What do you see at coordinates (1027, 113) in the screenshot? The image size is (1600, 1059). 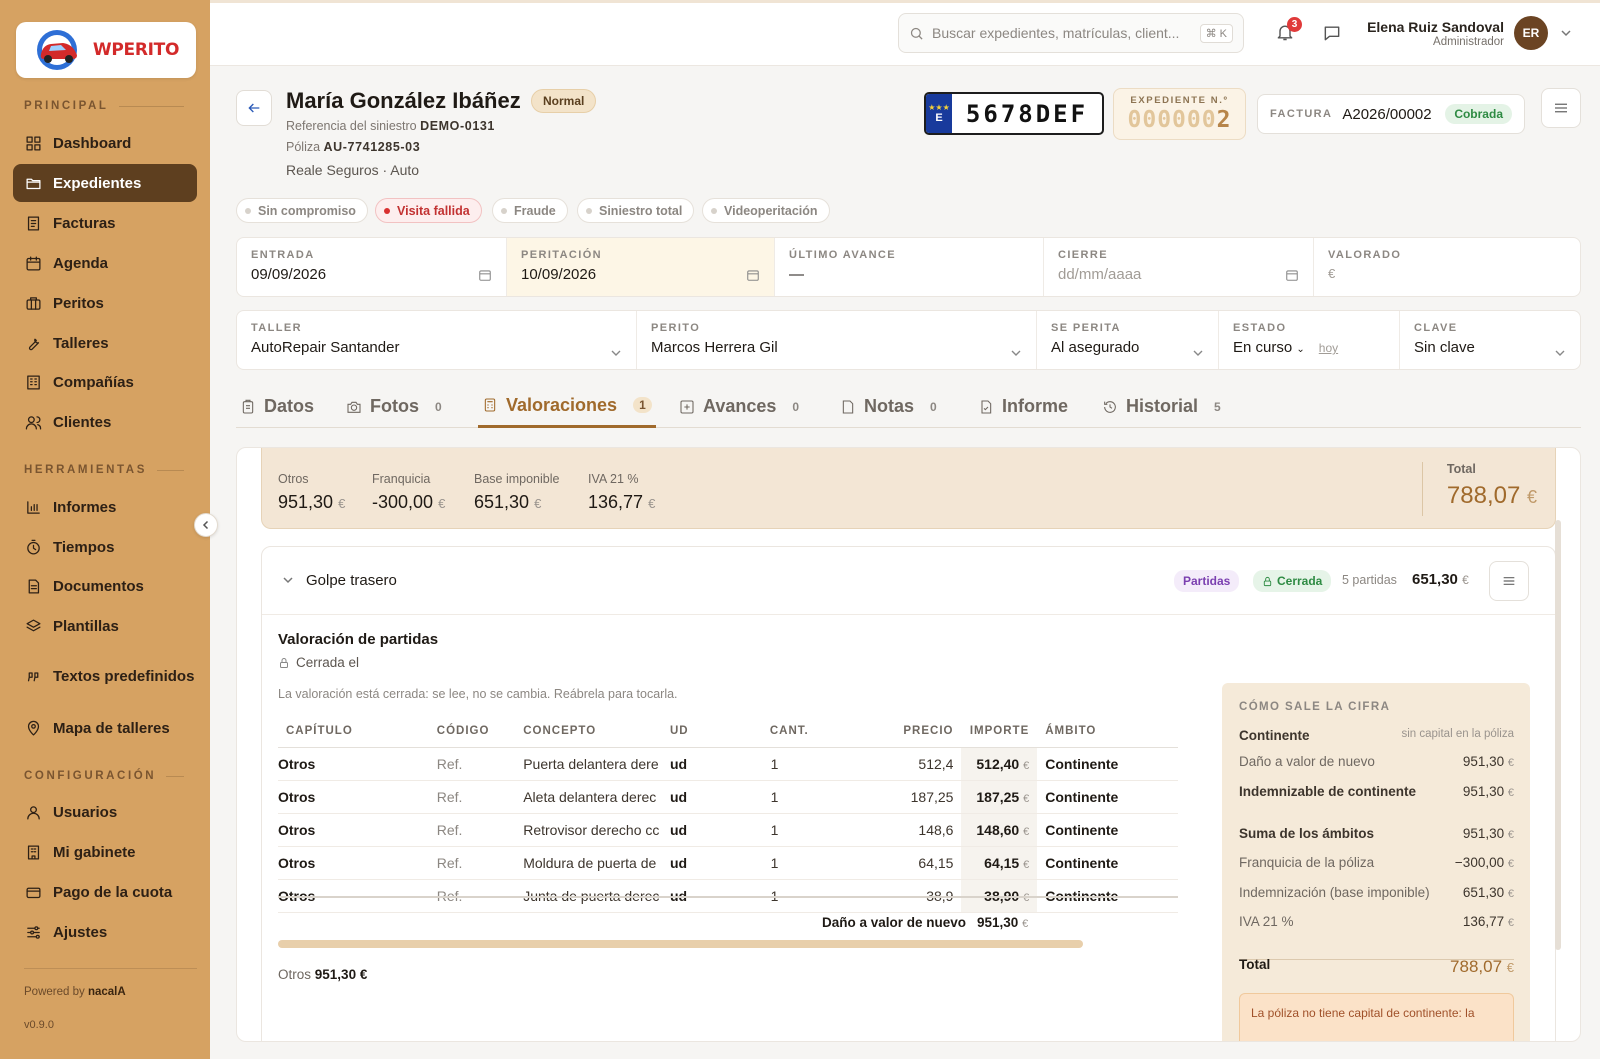 I see `plate-number: 5678DEF` at bounding box center [1027, 113].